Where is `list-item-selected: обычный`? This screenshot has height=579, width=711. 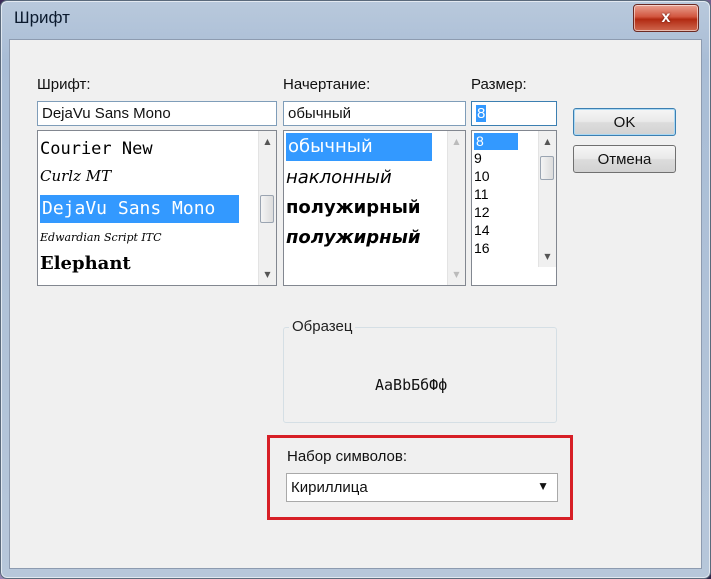
list-item-selected: обычный is located at coordinates (359, 147).